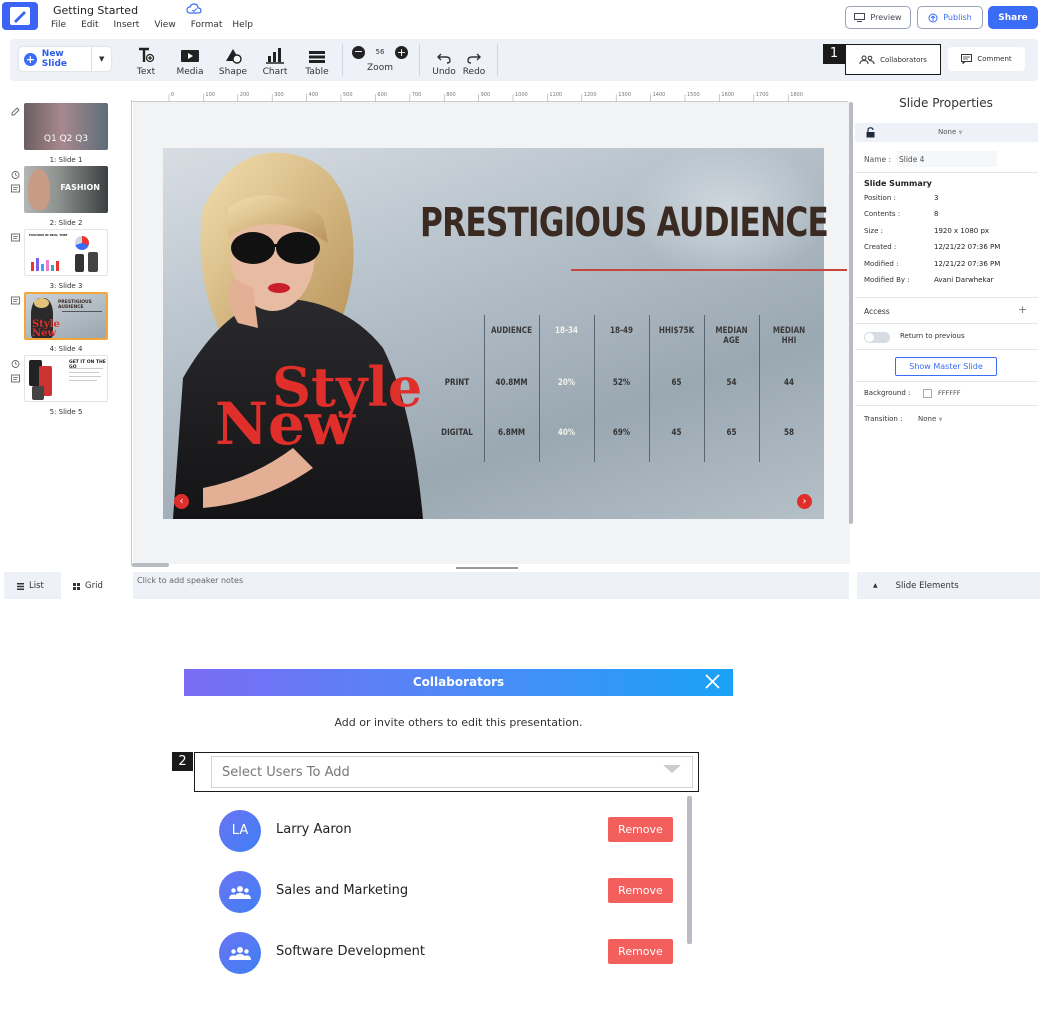  Describe the element at coordinates (789, 336) in the screenshot. I see `table-header: MEDIAN HHI` at that location.